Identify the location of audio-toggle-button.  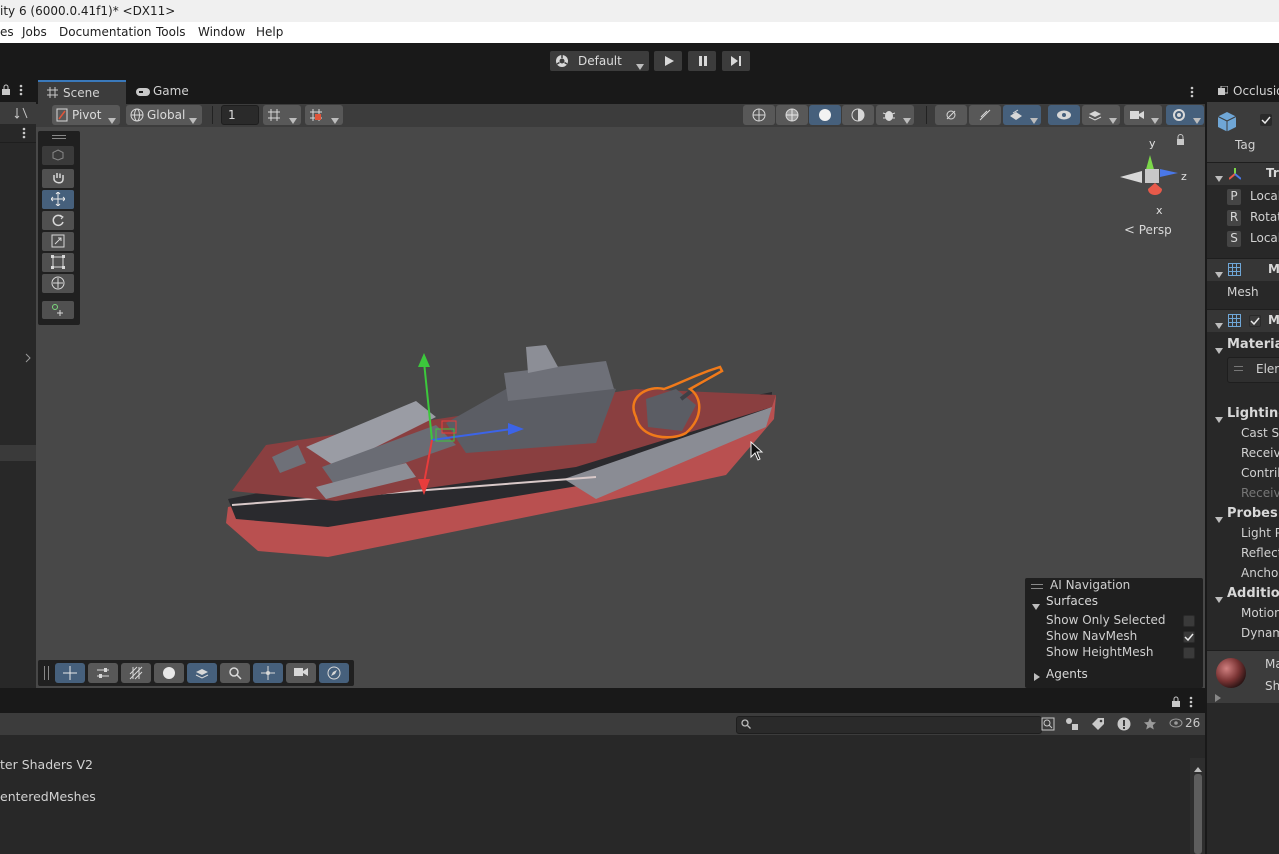
(985, 115).